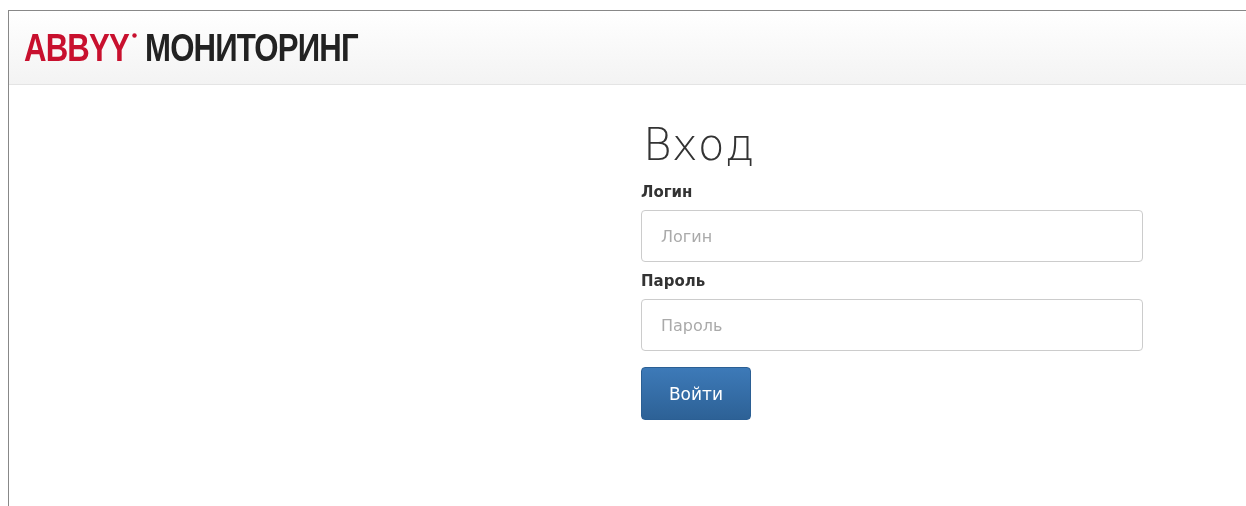 The image size is (1246, 506). I want to click on login-button: Войти, so click(696, 394).